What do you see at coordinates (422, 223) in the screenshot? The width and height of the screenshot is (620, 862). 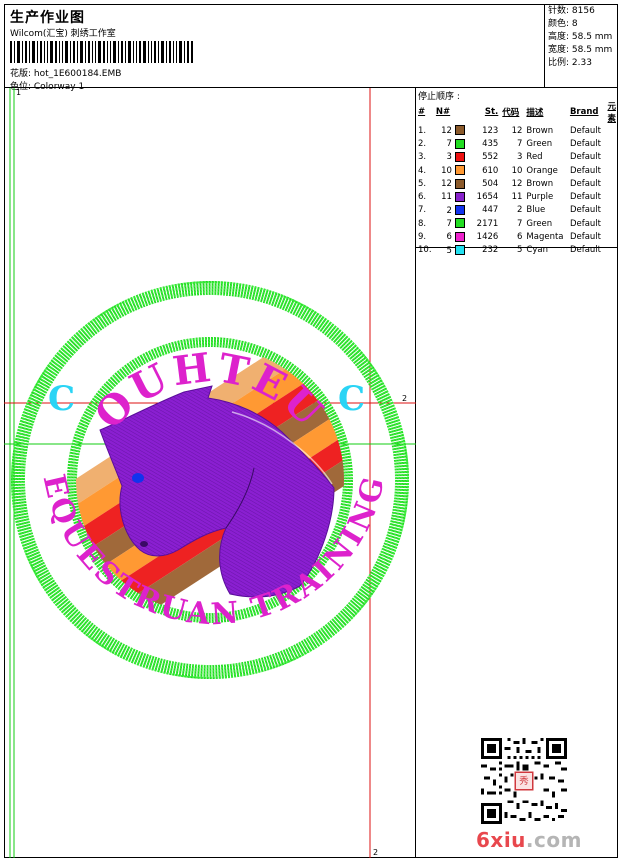 I see `row-index: 8.` at bounding box center [422, 223].